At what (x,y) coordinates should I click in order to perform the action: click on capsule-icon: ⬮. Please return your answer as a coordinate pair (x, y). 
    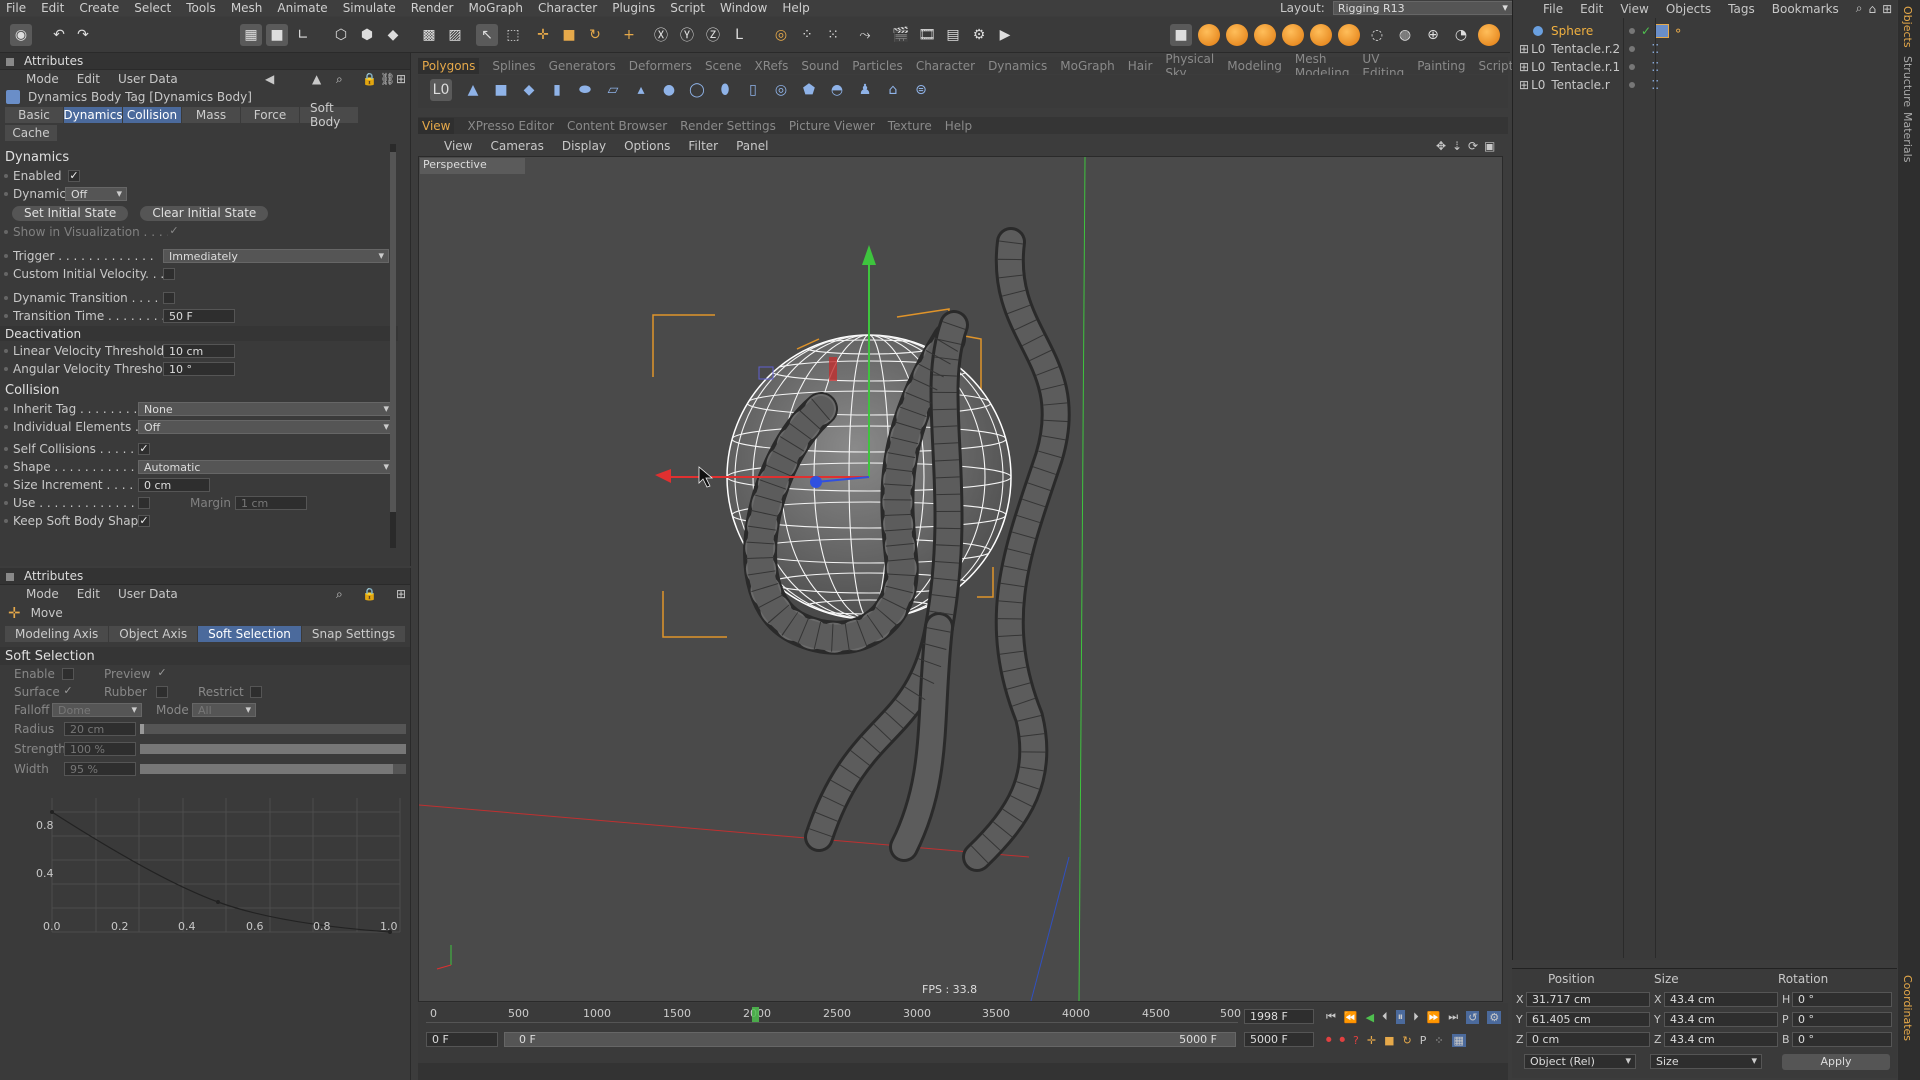
    Looking at the image, I should click on (725, 90).